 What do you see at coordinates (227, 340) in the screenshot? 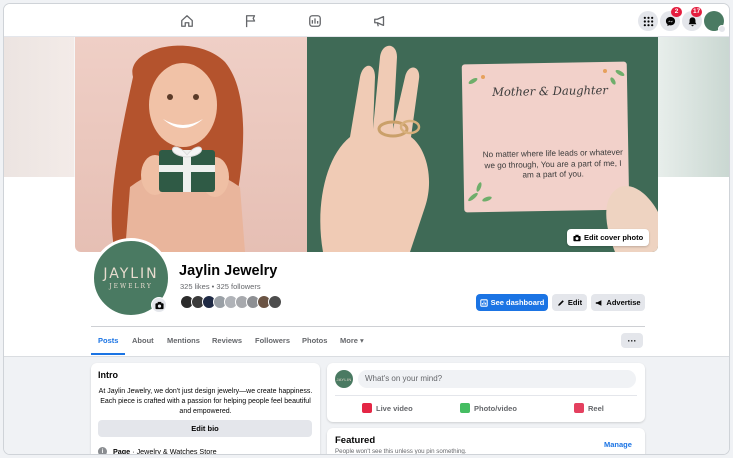
I see `tab-reviews: Reviews` at bounding box center [227, 340].